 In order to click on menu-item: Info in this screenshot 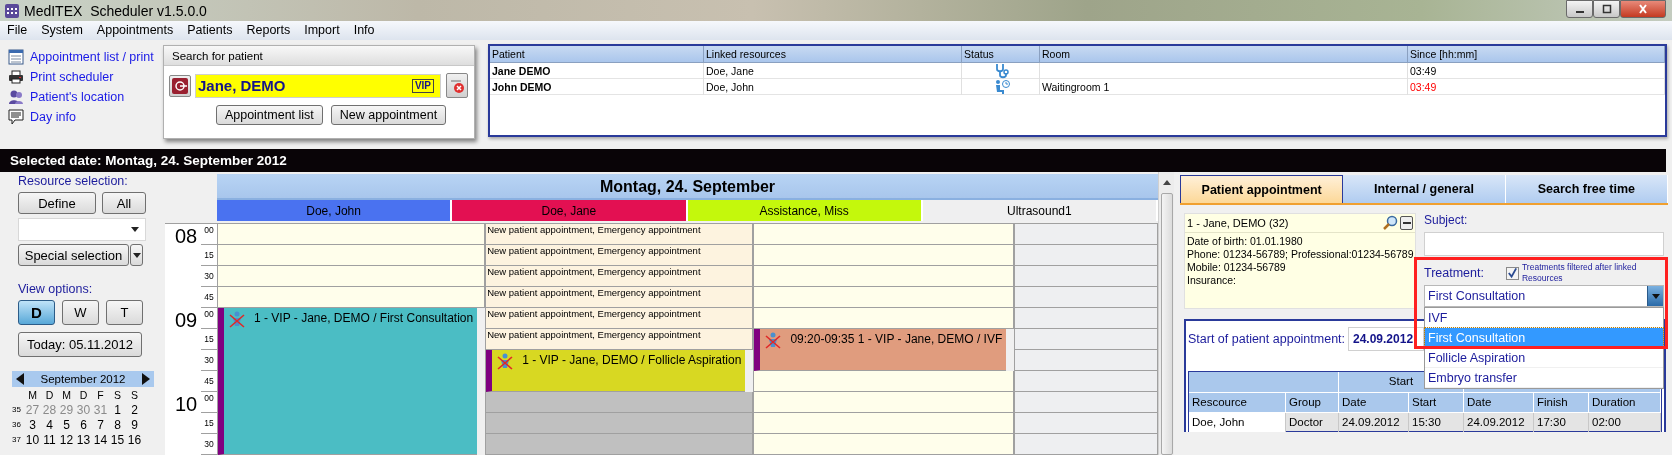, I will do `click(364, 30)`.